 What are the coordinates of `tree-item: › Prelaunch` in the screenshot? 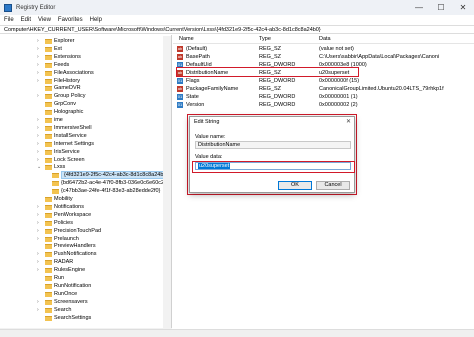 It's located at (85, 239).